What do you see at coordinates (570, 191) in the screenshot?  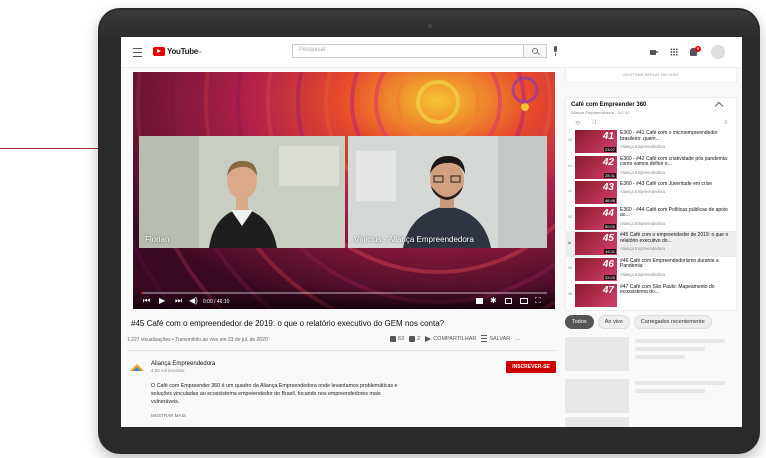 I see `playlist-item-index: 42` at bounding box center [570, 191].